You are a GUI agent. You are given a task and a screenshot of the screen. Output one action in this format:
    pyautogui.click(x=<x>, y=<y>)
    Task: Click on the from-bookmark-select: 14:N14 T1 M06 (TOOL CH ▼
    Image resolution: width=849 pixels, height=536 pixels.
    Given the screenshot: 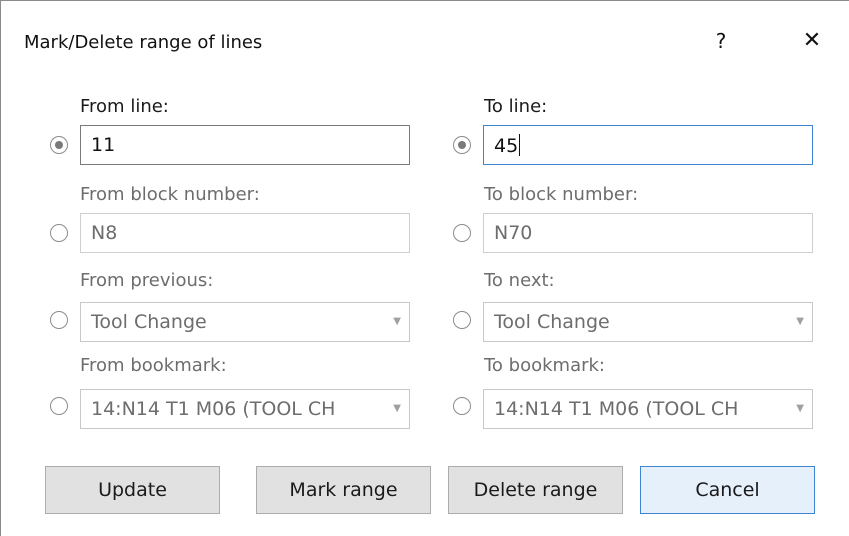 What is the action you would take?
    pyautogui.click(x=245, y=409)
    